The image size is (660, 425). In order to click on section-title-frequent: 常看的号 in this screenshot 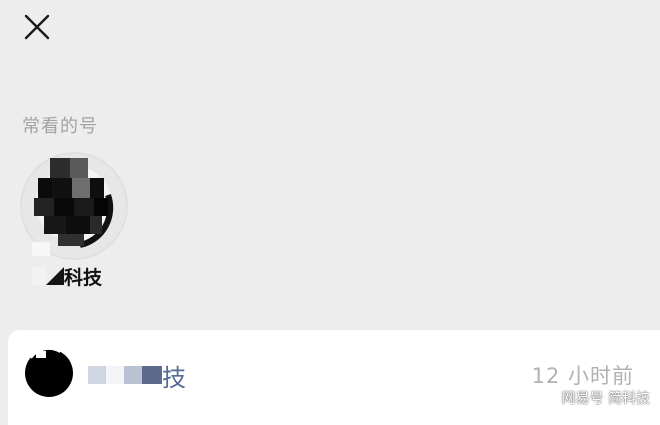, I will do `click(60, 126)`.